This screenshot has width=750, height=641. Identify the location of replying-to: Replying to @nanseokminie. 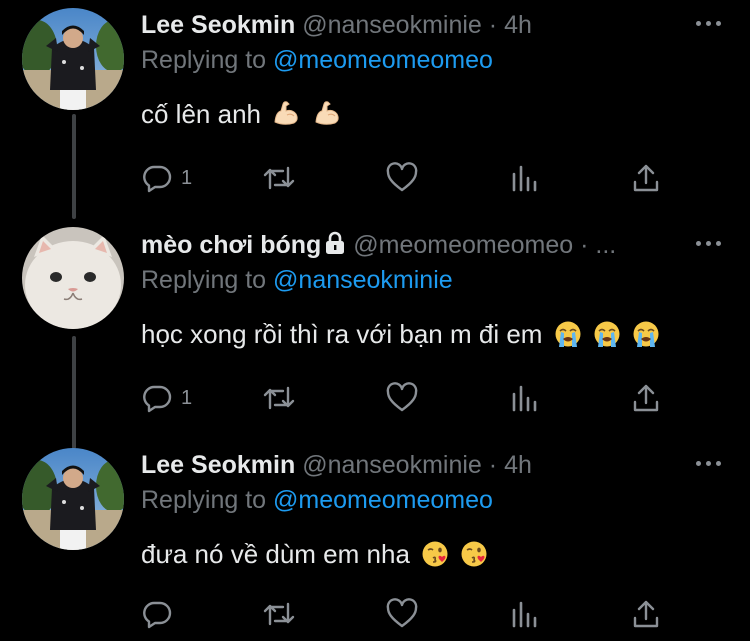
(297, 280).